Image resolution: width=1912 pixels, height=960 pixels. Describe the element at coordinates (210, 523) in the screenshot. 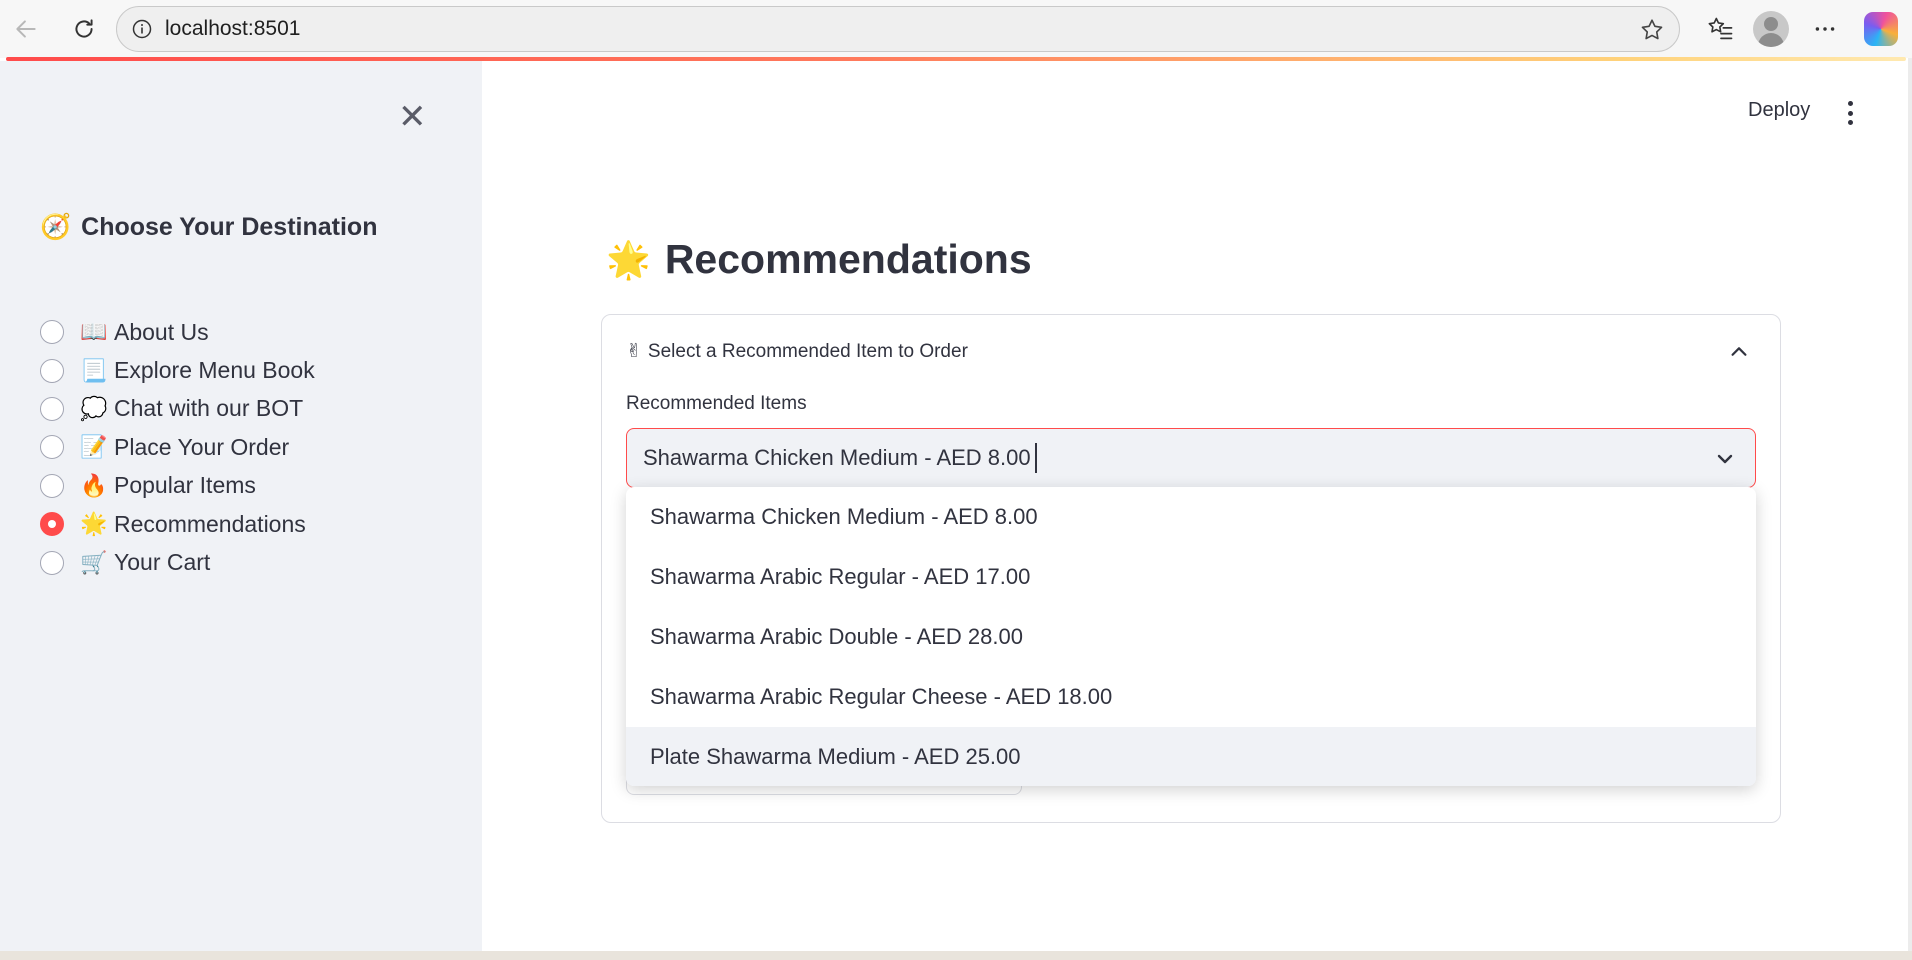

I see `sidebar-item-label: Recommendations` at that location.